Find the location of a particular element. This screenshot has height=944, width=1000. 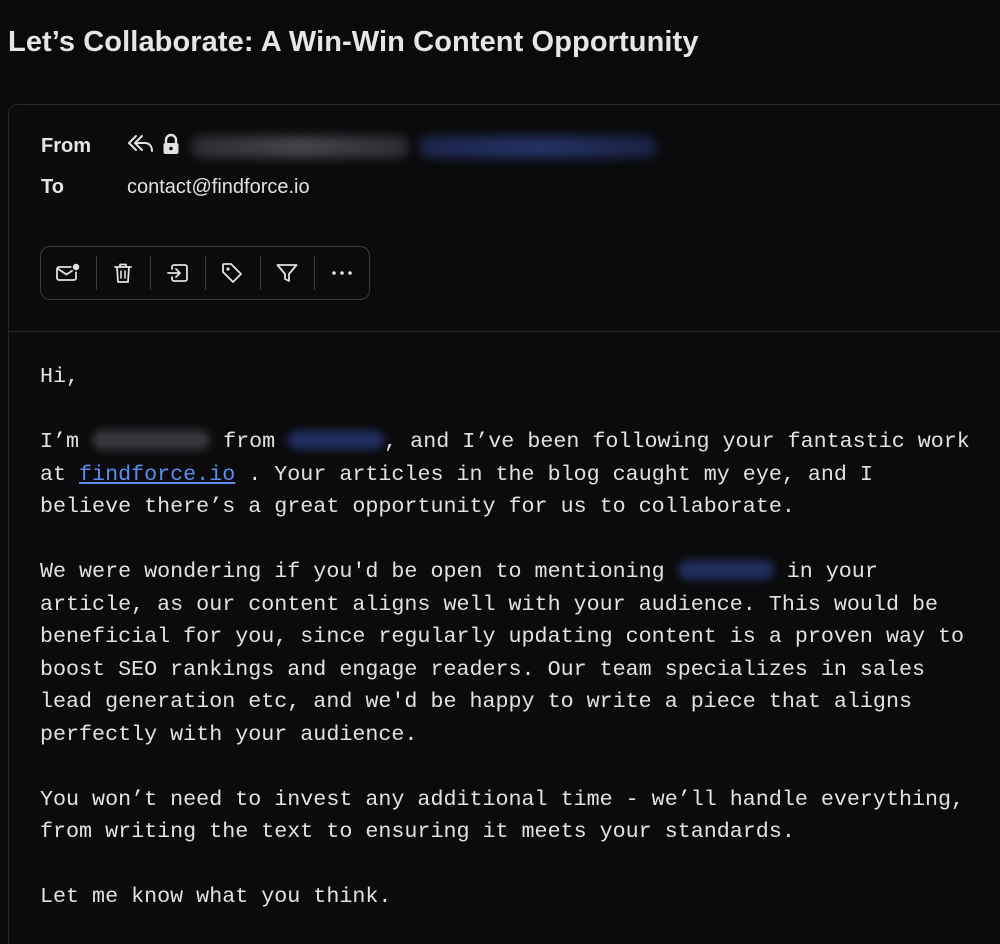

tag-button is located at coordinates (232, 273).